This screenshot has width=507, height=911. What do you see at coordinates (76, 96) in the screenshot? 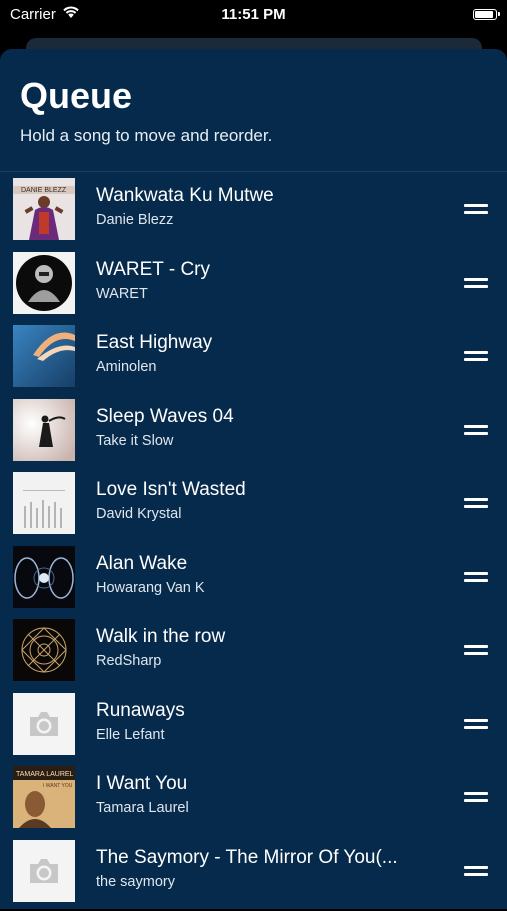
I see `page-title: Queue` at bounding box center [76, 96].